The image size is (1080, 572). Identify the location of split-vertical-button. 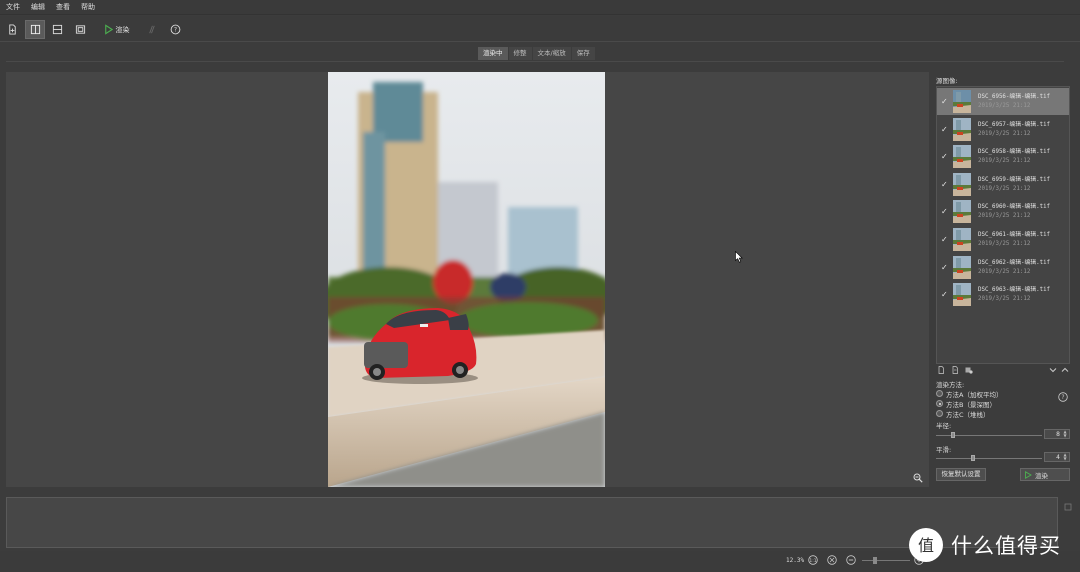
(35, 29).